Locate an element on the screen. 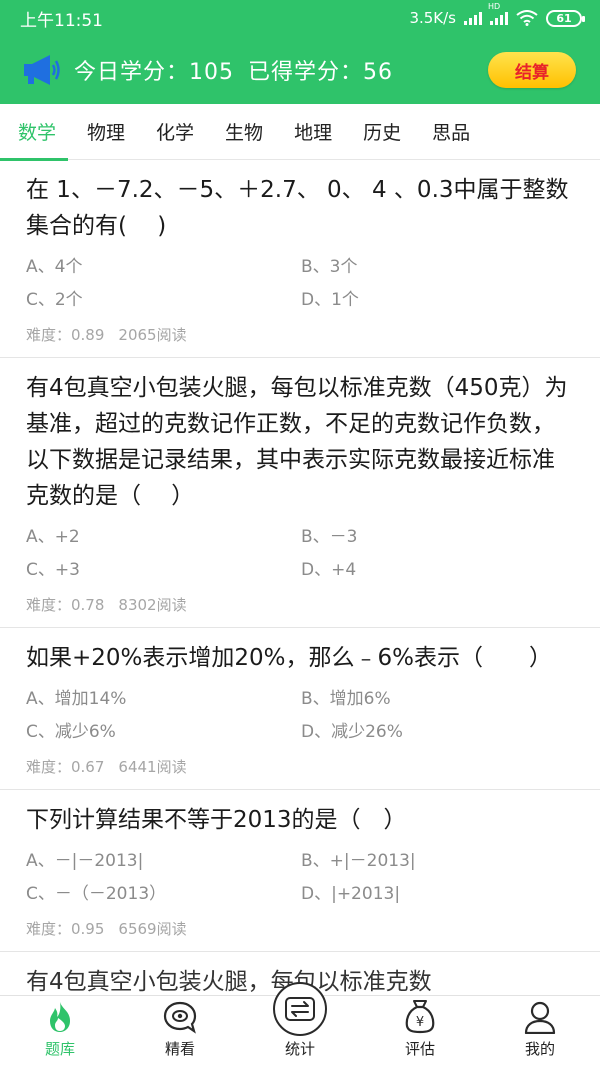  read-count: 2065阅读 is located at coordinates (152, 335).